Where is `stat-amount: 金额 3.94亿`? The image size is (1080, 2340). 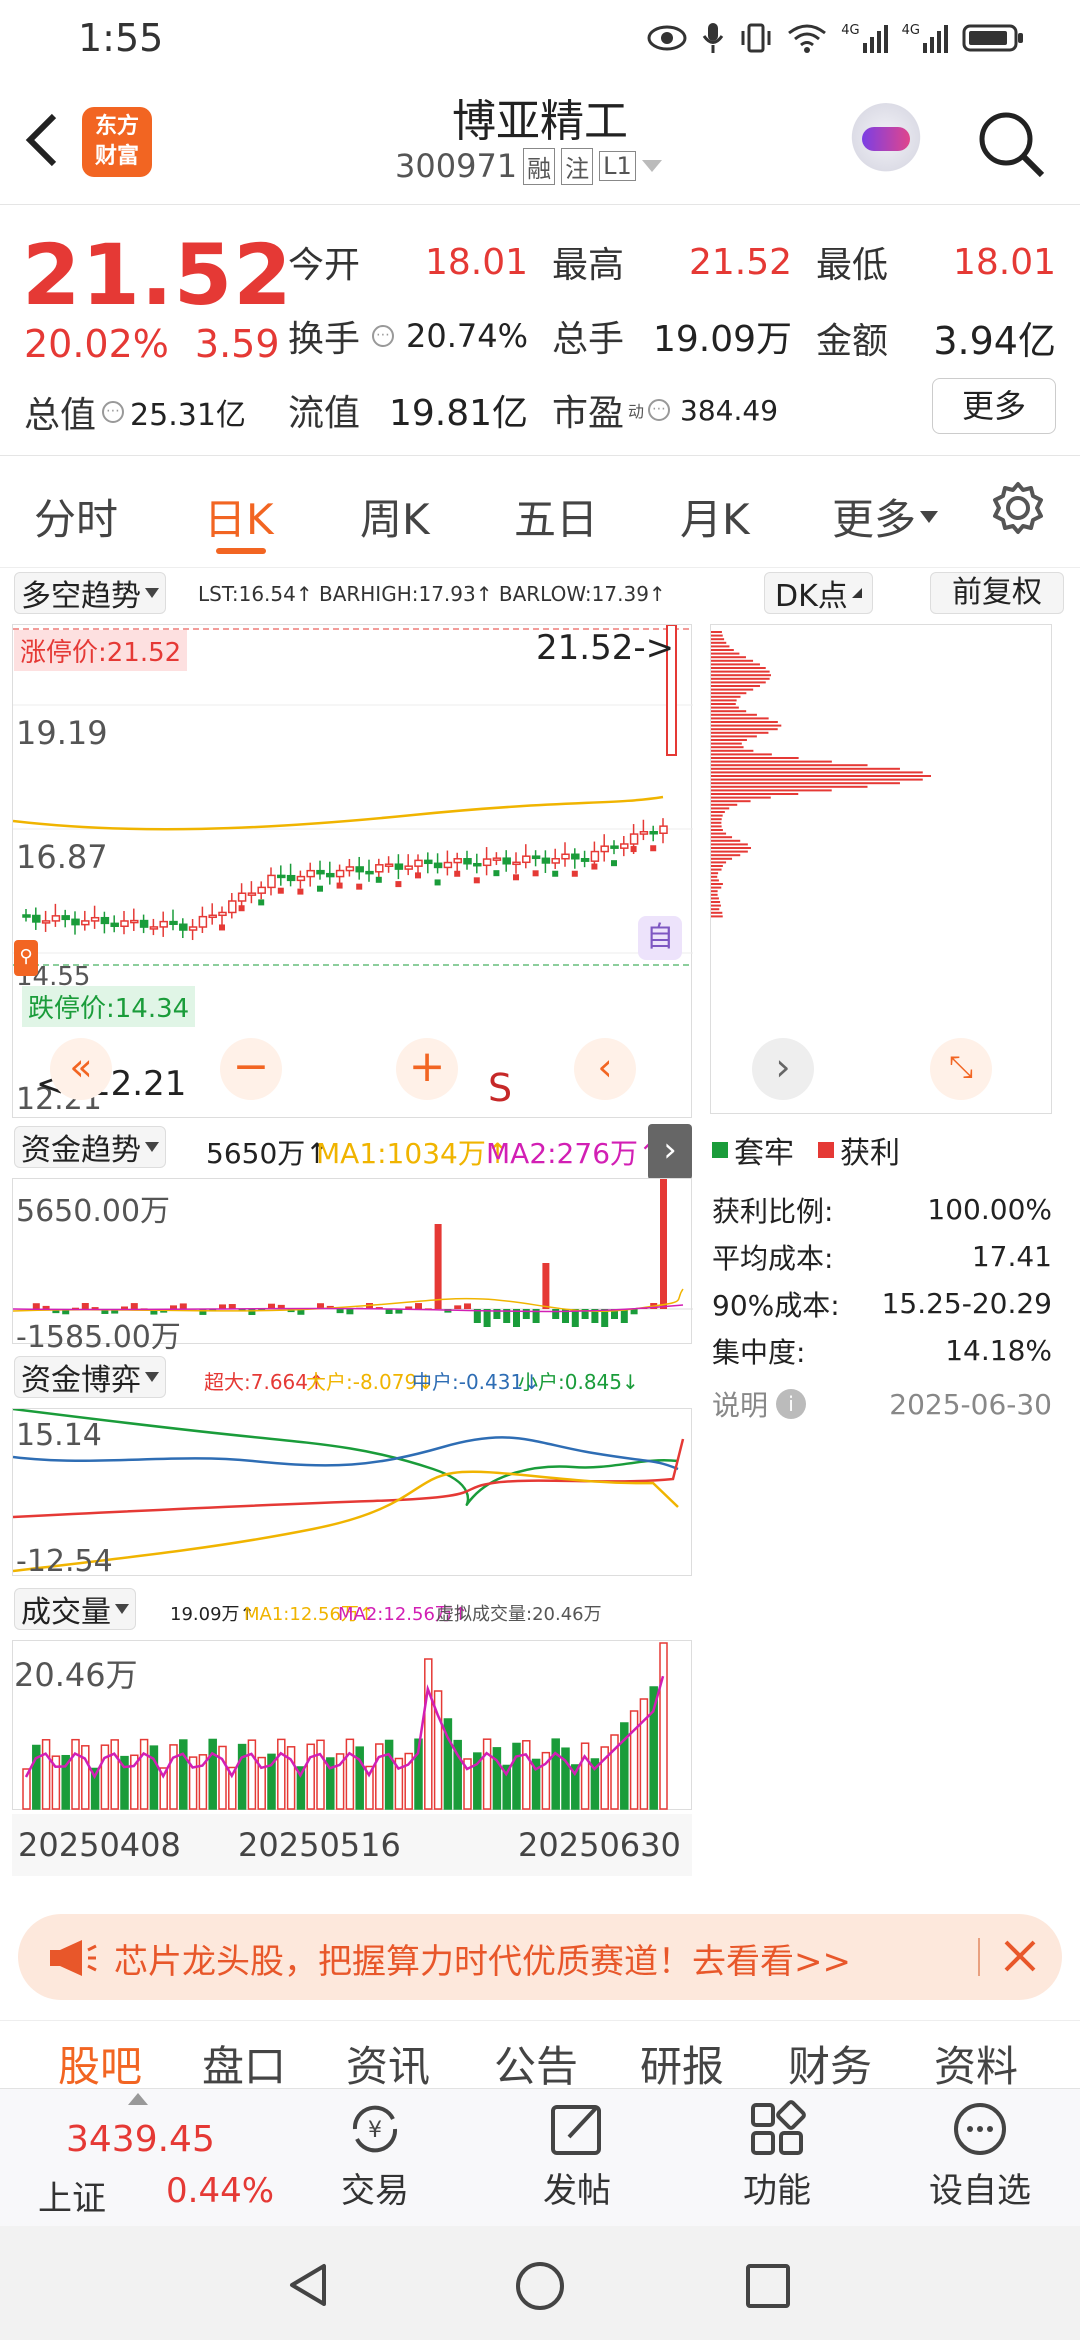
stat-amount: 金额 3.94亿 is located at coordinates (936, 337).